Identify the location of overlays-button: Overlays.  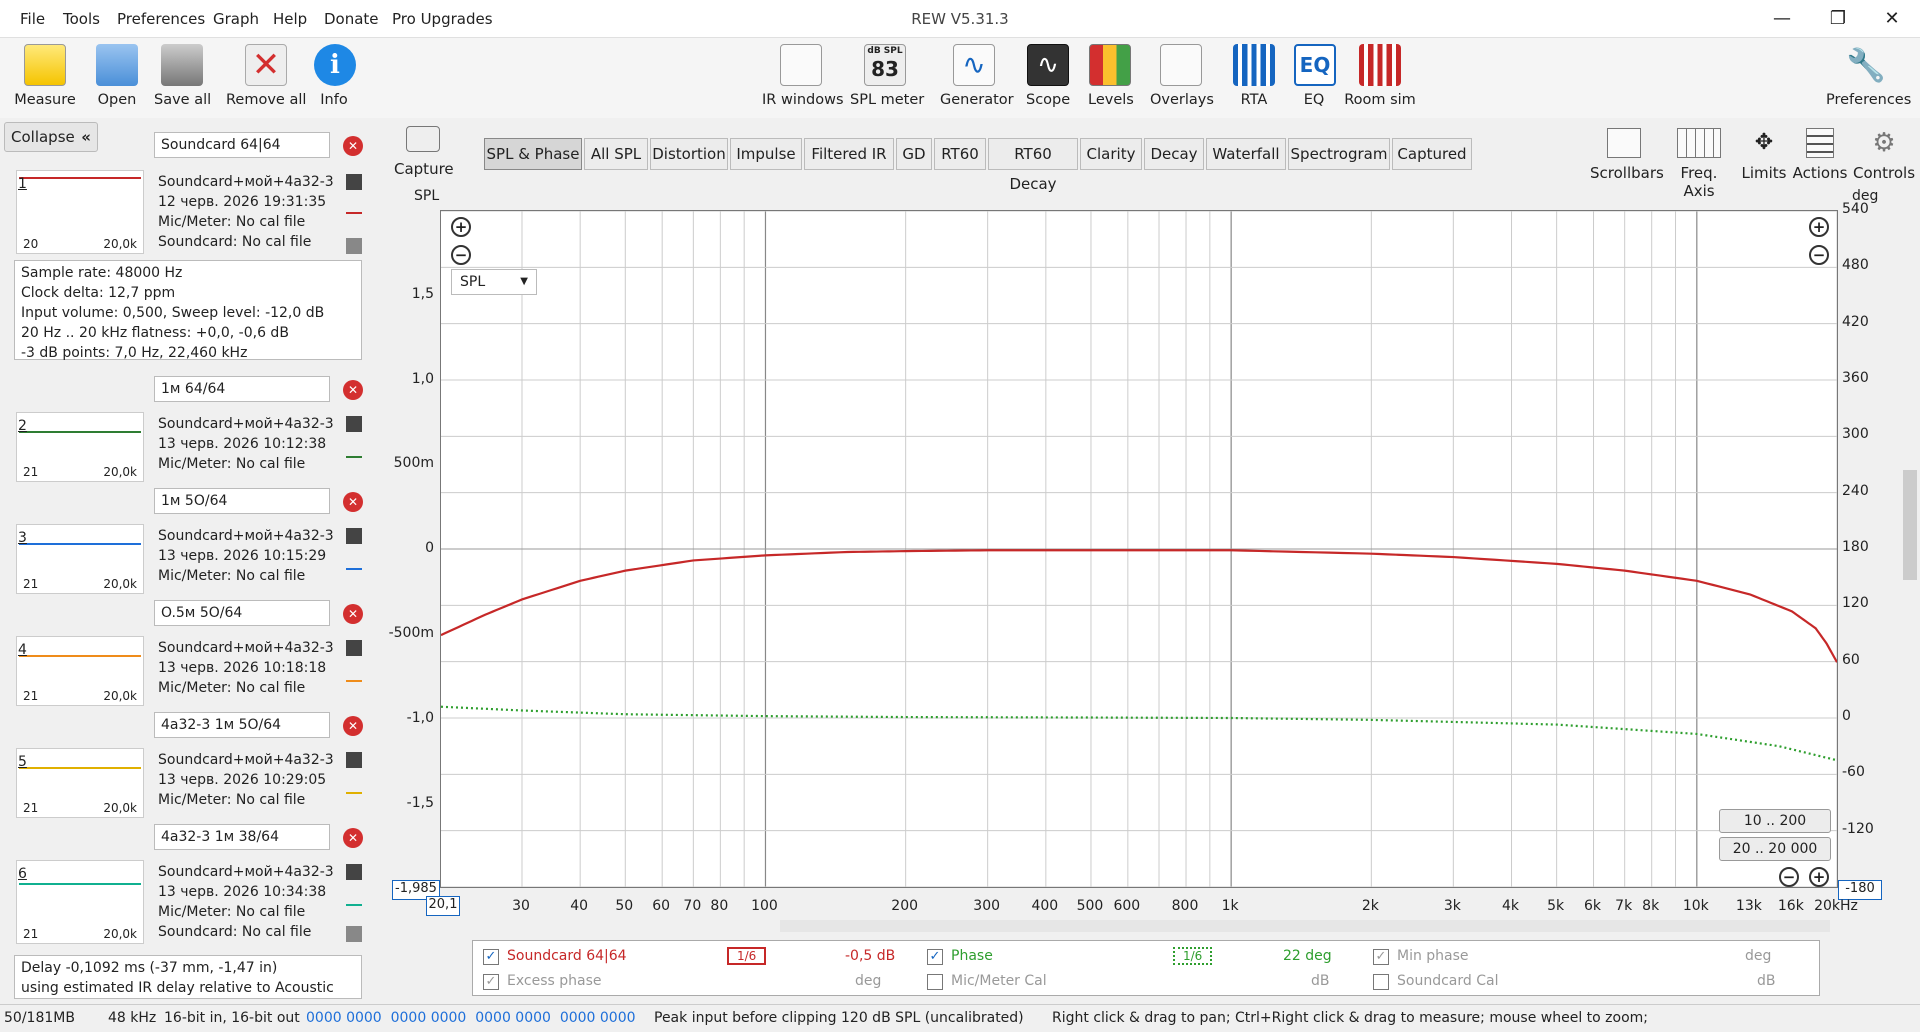
(1182, 80).